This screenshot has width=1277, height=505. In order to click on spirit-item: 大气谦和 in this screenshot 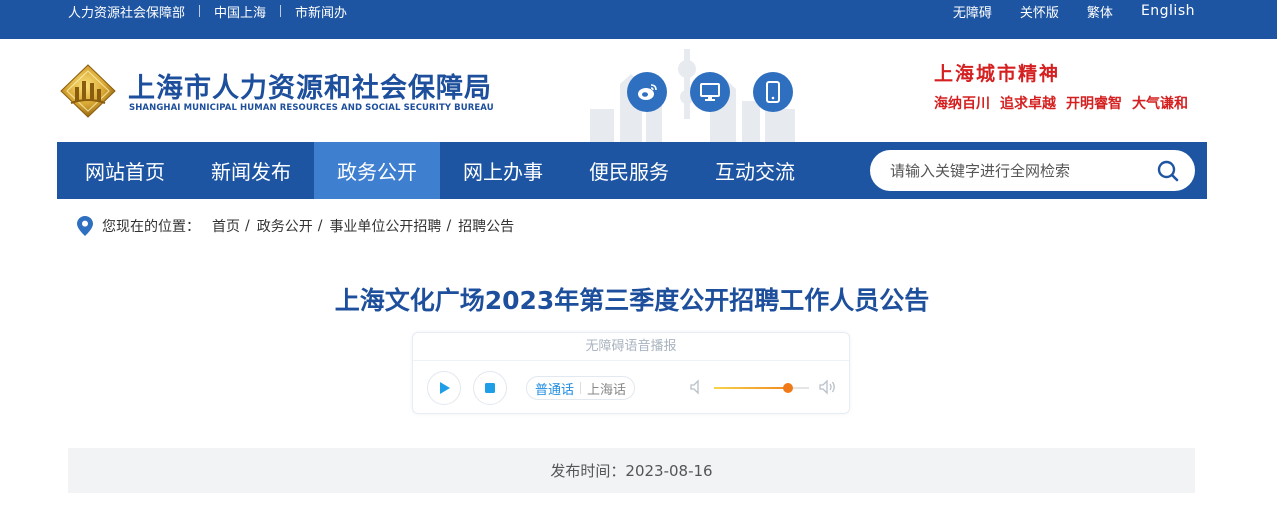, I will do `click(1160, 104)`.